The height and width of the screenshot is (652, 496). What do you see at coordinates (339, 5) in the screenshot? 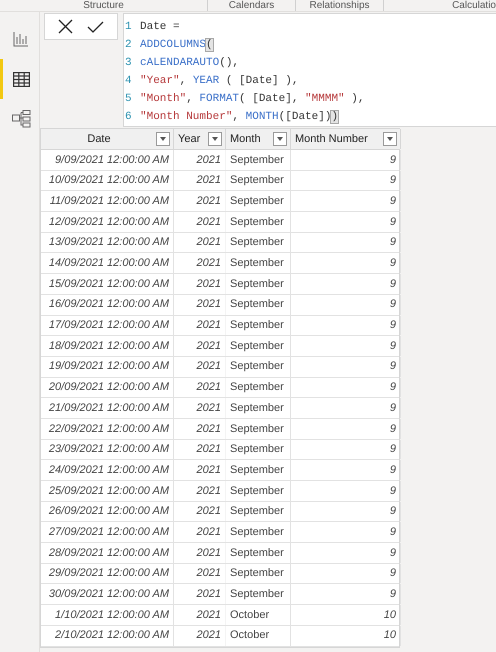
I see `ribbon-group-label: Relationships` at bounding box center [339, 5].